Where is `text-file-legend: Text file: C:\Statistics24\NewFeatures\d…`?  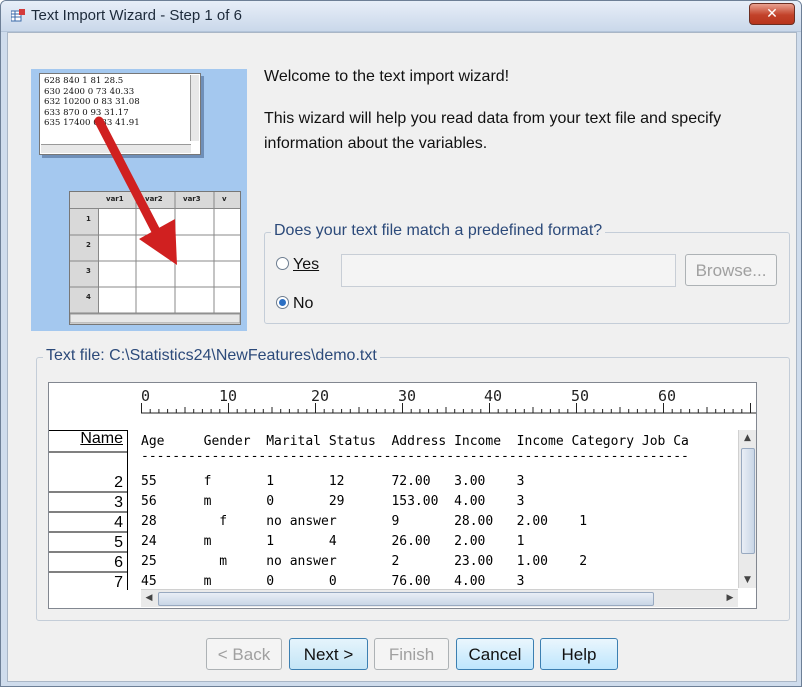
text-file-legend: Text file: C:\Statistics24\NewFeatures\d… is located at coordinates (211, 356).